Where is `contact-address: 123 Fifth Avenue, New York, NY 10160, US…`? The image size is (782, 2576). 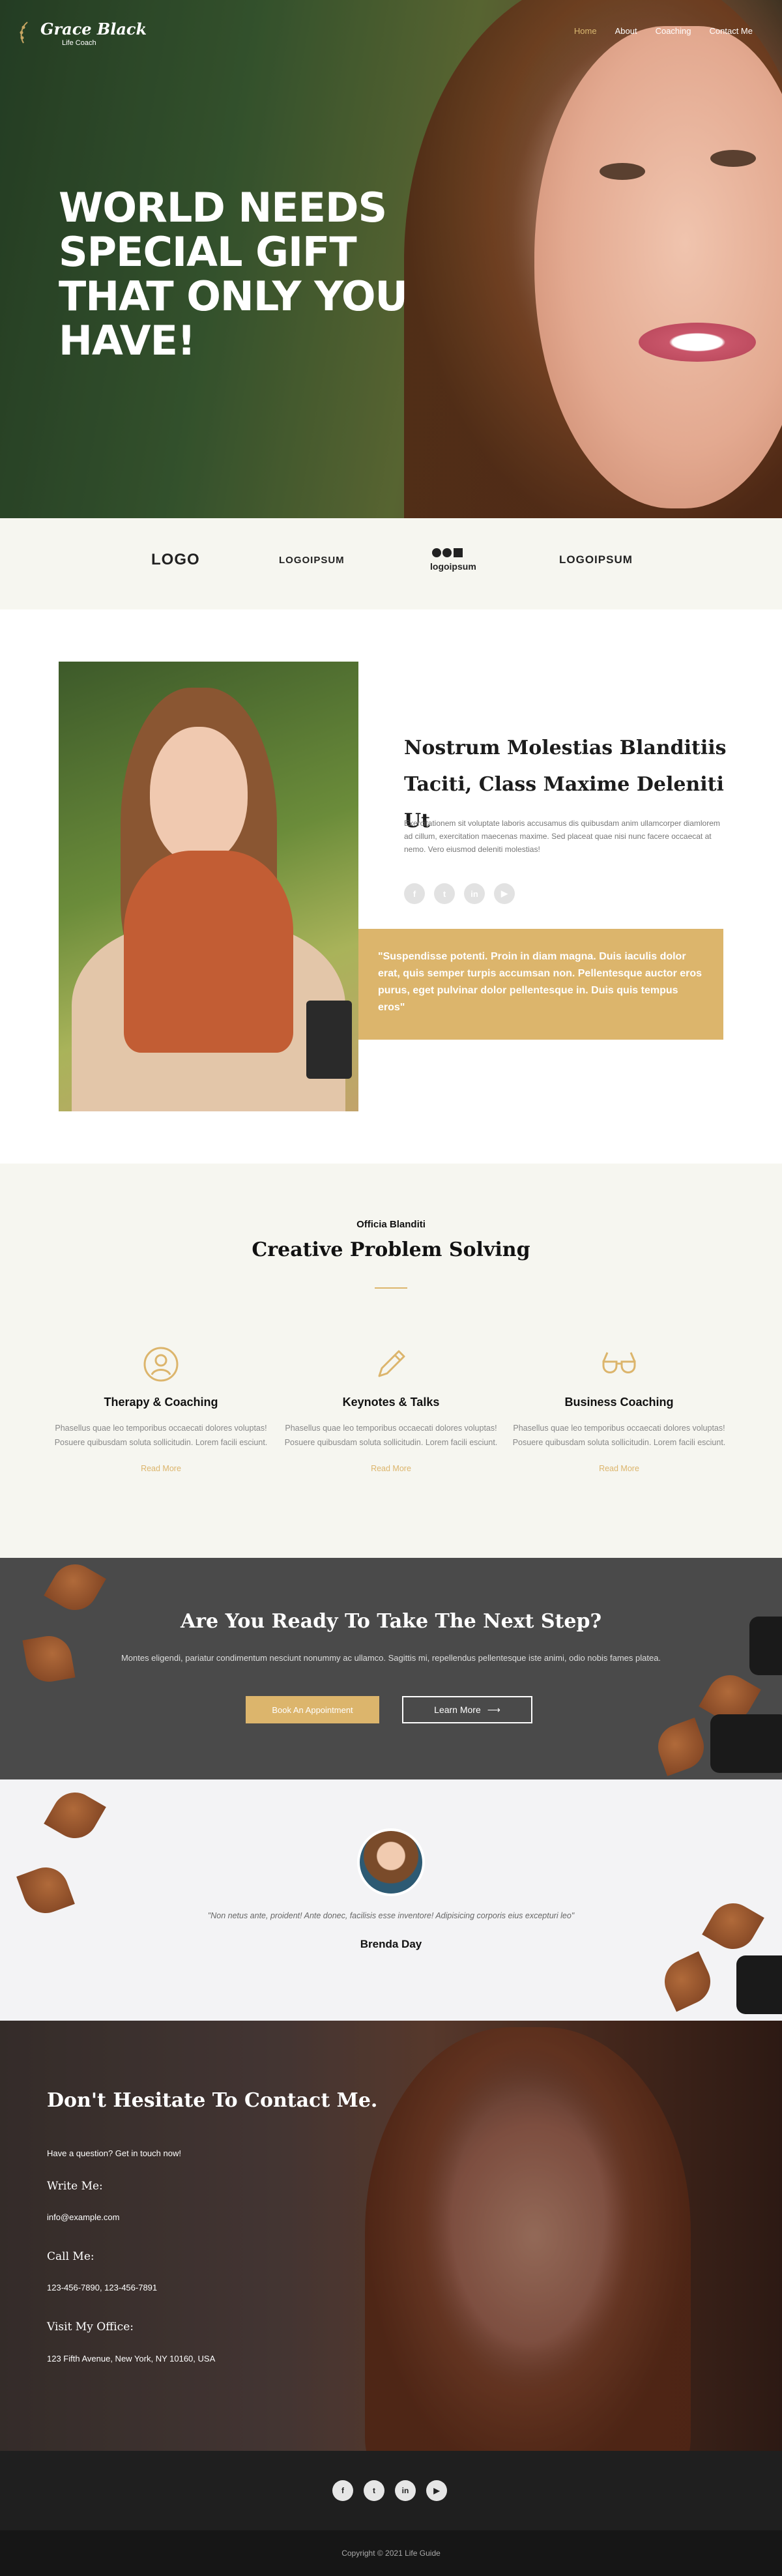 contact-address: 123 Fifth Avenue, New York, NY 10160, US… is located at coordinates (131, 2359).